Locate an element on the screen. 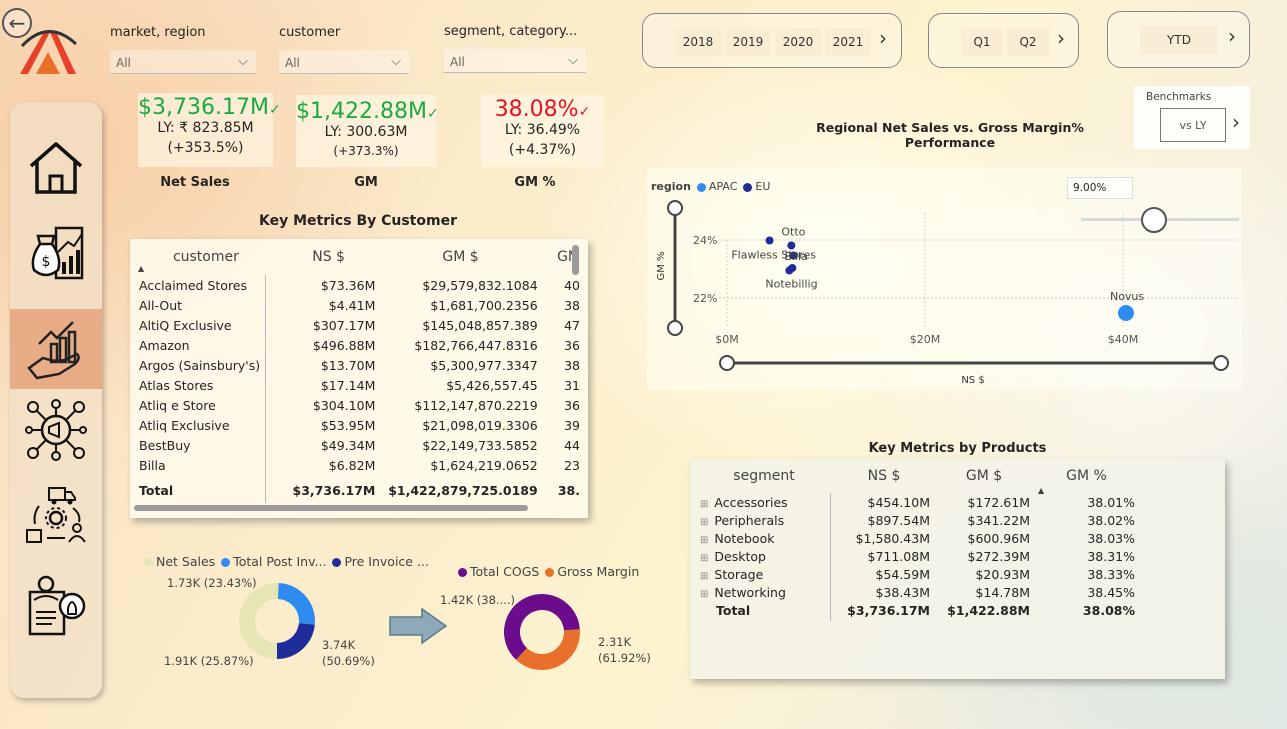 The height and width of the screenshot is (729, 1287). cell-gm-pct: 47 is located at coordinates (572, 325).